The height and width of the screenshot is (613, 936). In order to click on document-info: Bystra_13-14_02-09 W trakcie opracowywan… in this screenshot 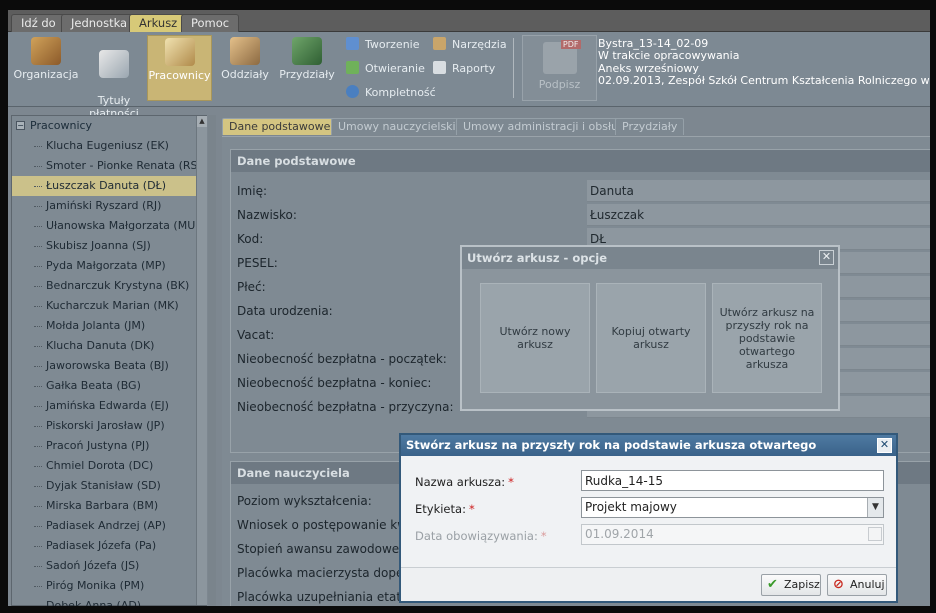, I will do `click(764, 62)`.